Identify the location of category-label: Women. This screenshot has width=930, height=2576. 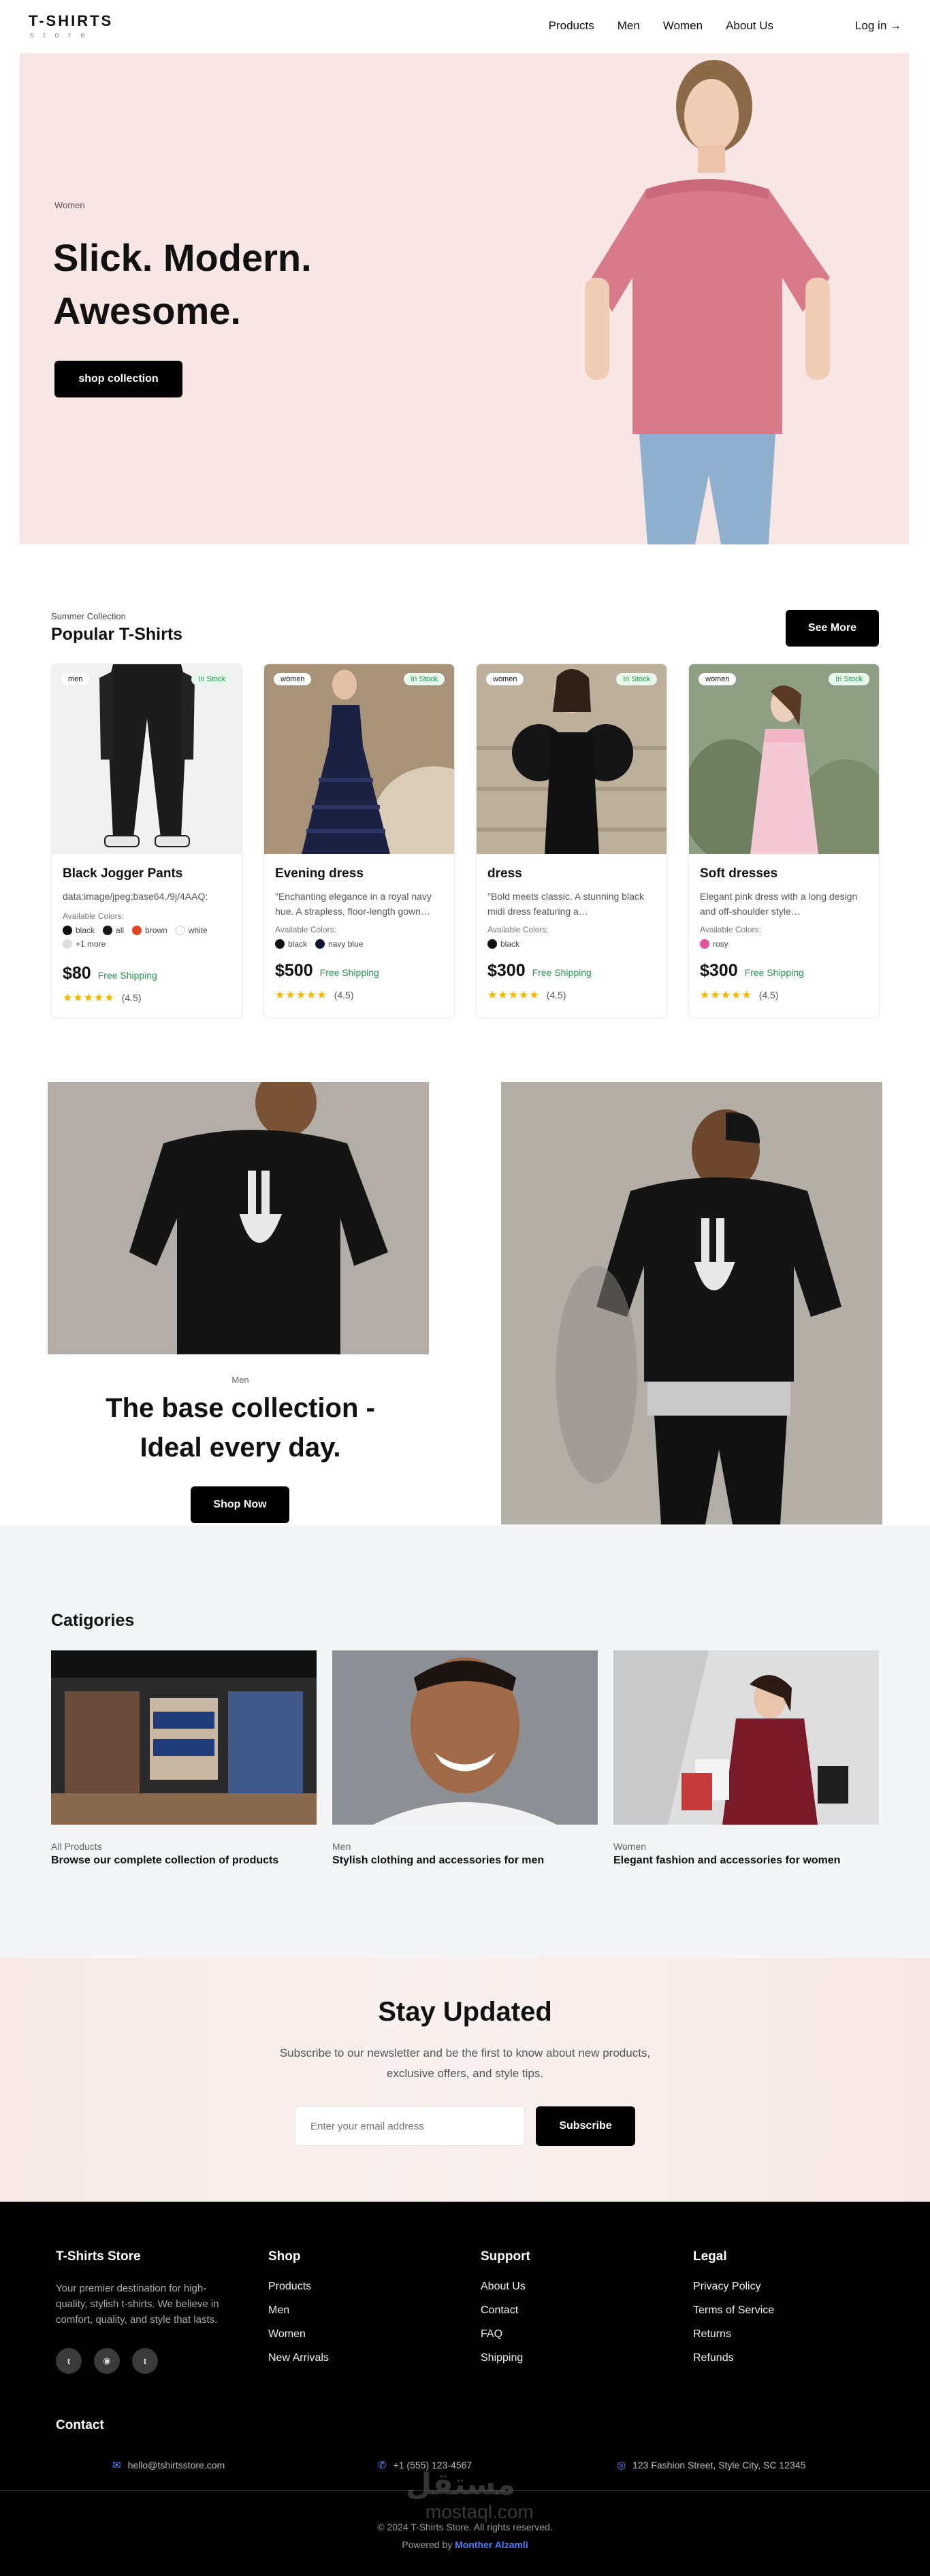
(629, 1846).